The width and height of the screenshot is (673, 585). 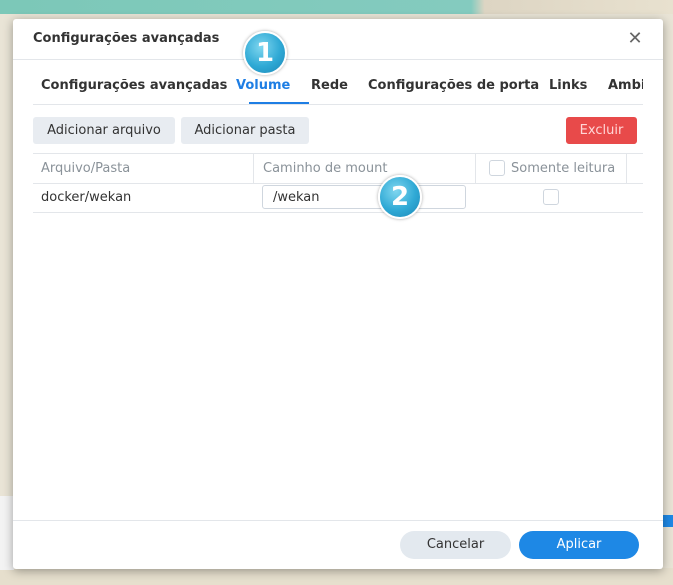 What do you see at coordinates (104, 130) in the screenshot?
I see `add-file-button: Adicionar arquivo` at bounding box center [104, 130].